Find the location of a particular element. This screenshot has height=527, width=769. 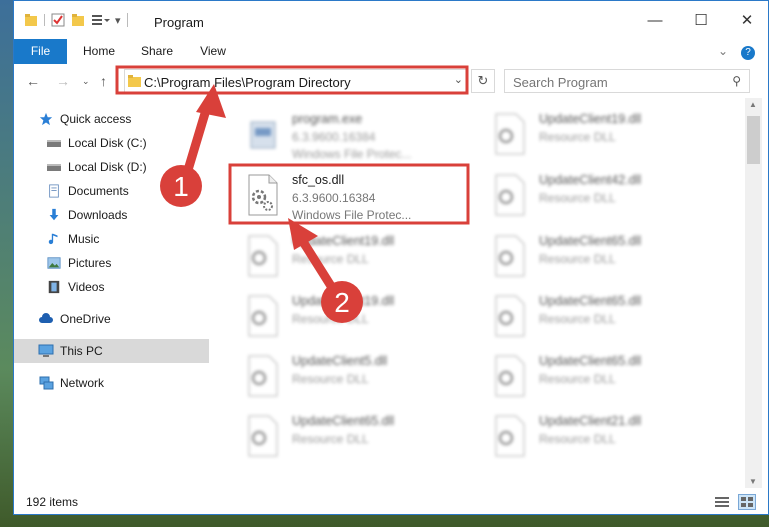

refresh-button: ↻ is located at coordinates (483, 81).